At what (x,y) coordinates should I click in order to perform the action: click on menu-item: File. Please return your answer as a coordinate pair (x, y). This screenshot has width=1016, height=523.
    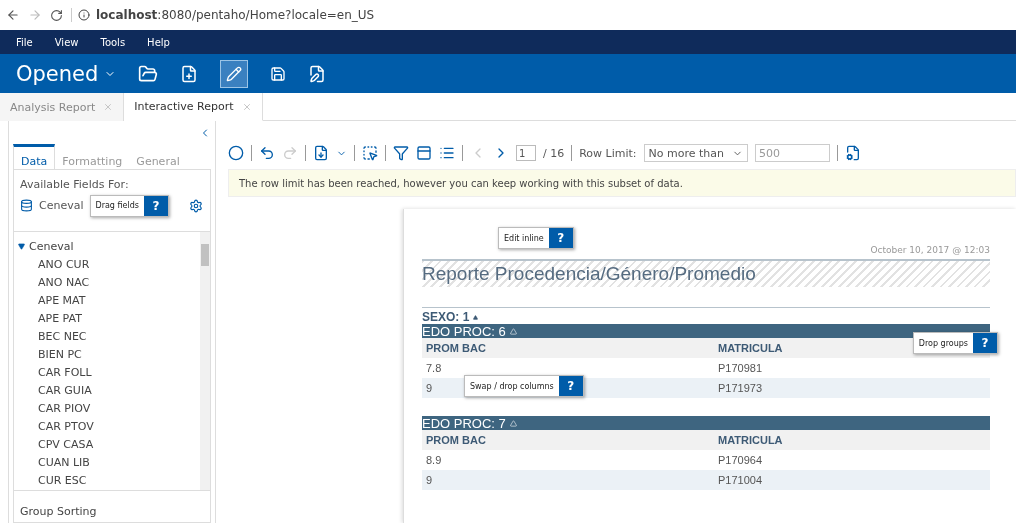
    Looking at the image, I should click on (24, 42).